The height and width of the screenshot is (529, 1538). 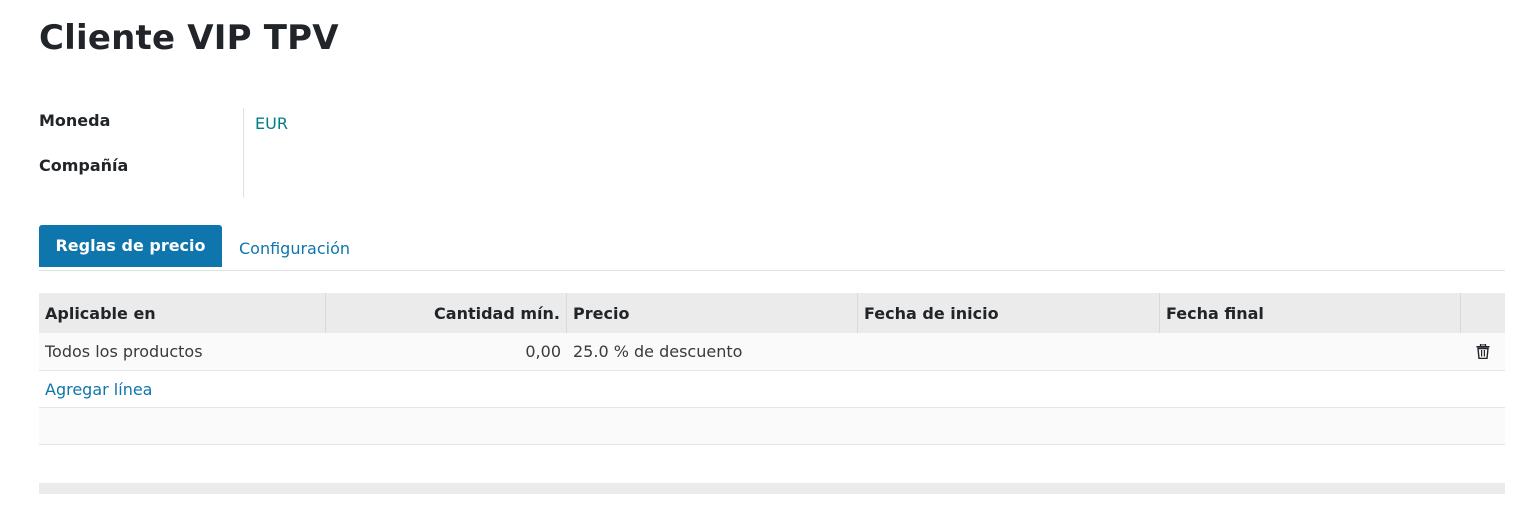 I want to click on currency-label: Moneda, so click(x=75, y=120).